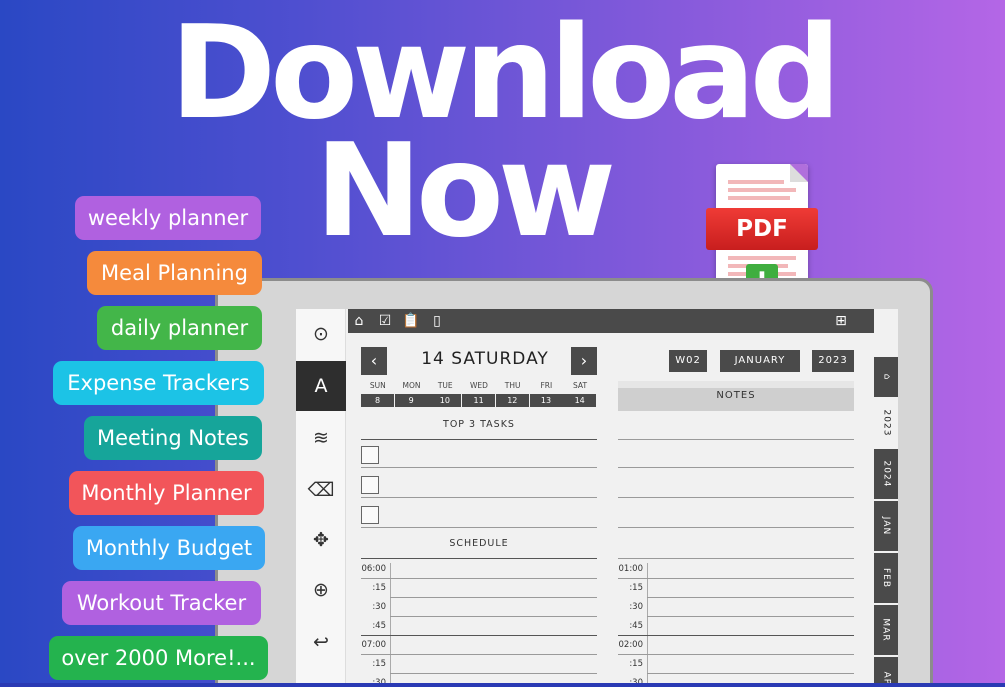 The image size is (1005, 687). I want to click on month-tag: JANUARY, so click(760, 361).